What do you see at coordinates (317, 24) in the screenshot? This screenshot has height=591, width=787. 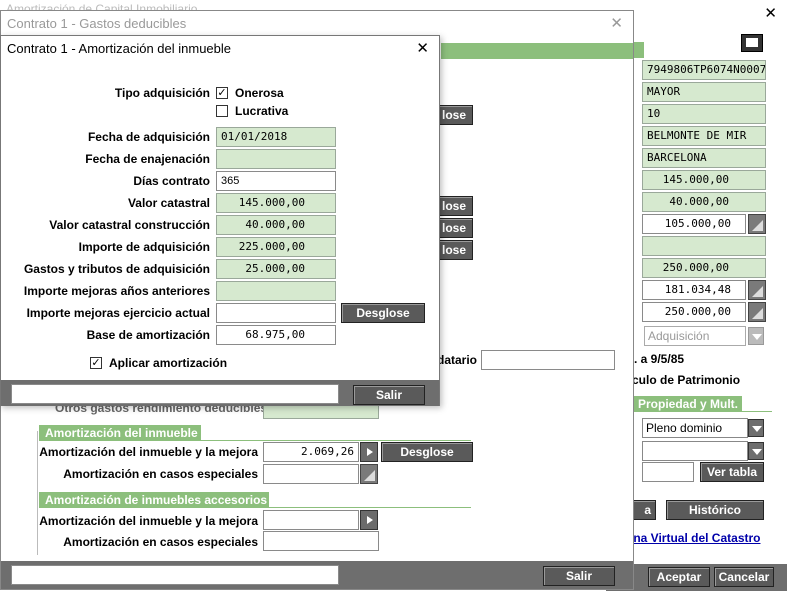 I see `contract-titlebar: Contrato 1 - Gastos deducibles ✕` at bounding box center [317, 24].